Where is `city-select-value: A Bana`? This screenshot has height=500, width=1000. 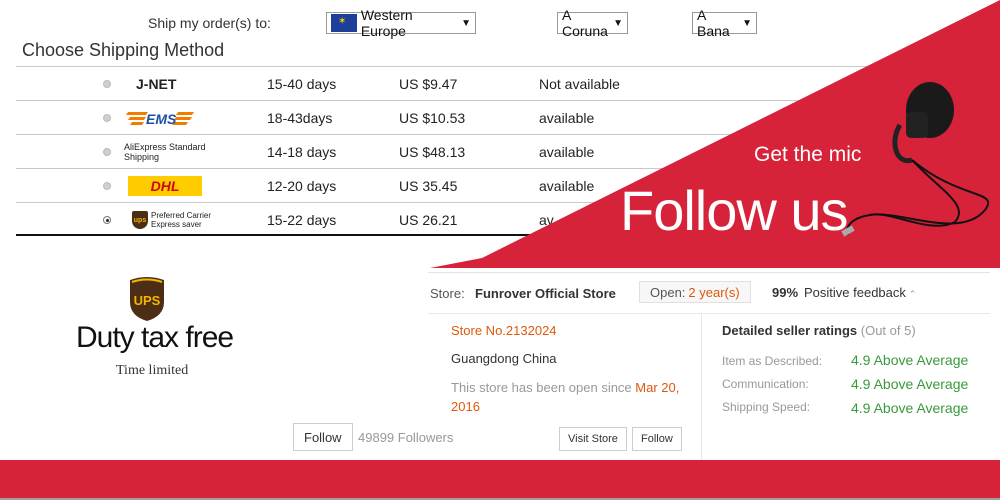 city-select-value: A Bana is located at coordinates (713, 23).